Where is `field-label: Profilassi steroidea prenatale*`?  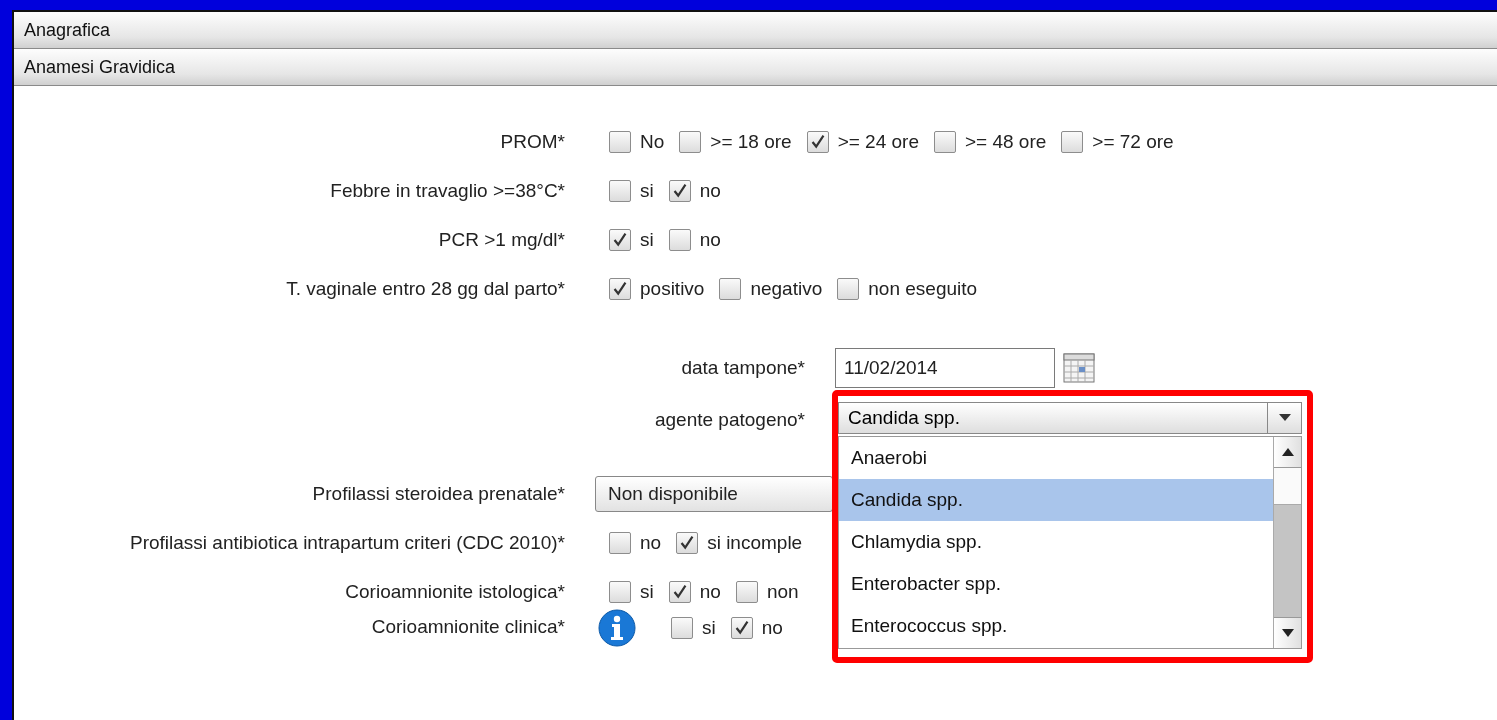 field-label: Profilassi steroidea prenatale* is located at coordinates (438, 494).